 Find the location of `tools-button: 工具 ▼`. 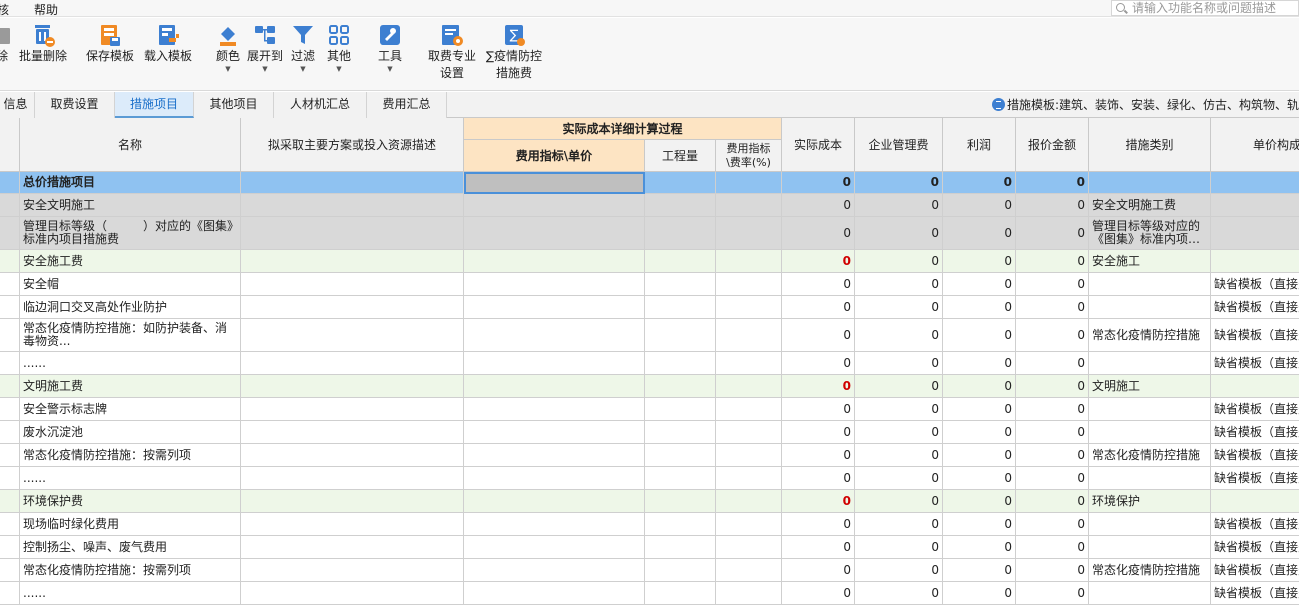

tools-button: 工具 ▼ is located at coordinates (390, 47).